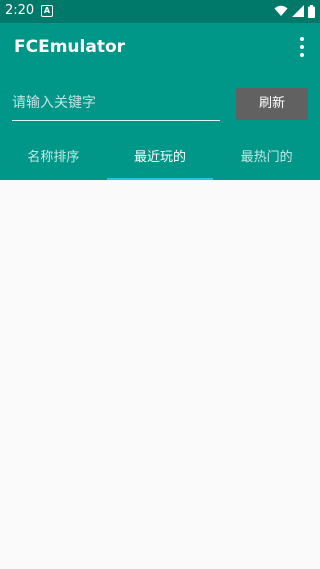 Image resolution: width=320 pixels, height=569 pixels. I want to click on wifi-icon, so click(281, 10).